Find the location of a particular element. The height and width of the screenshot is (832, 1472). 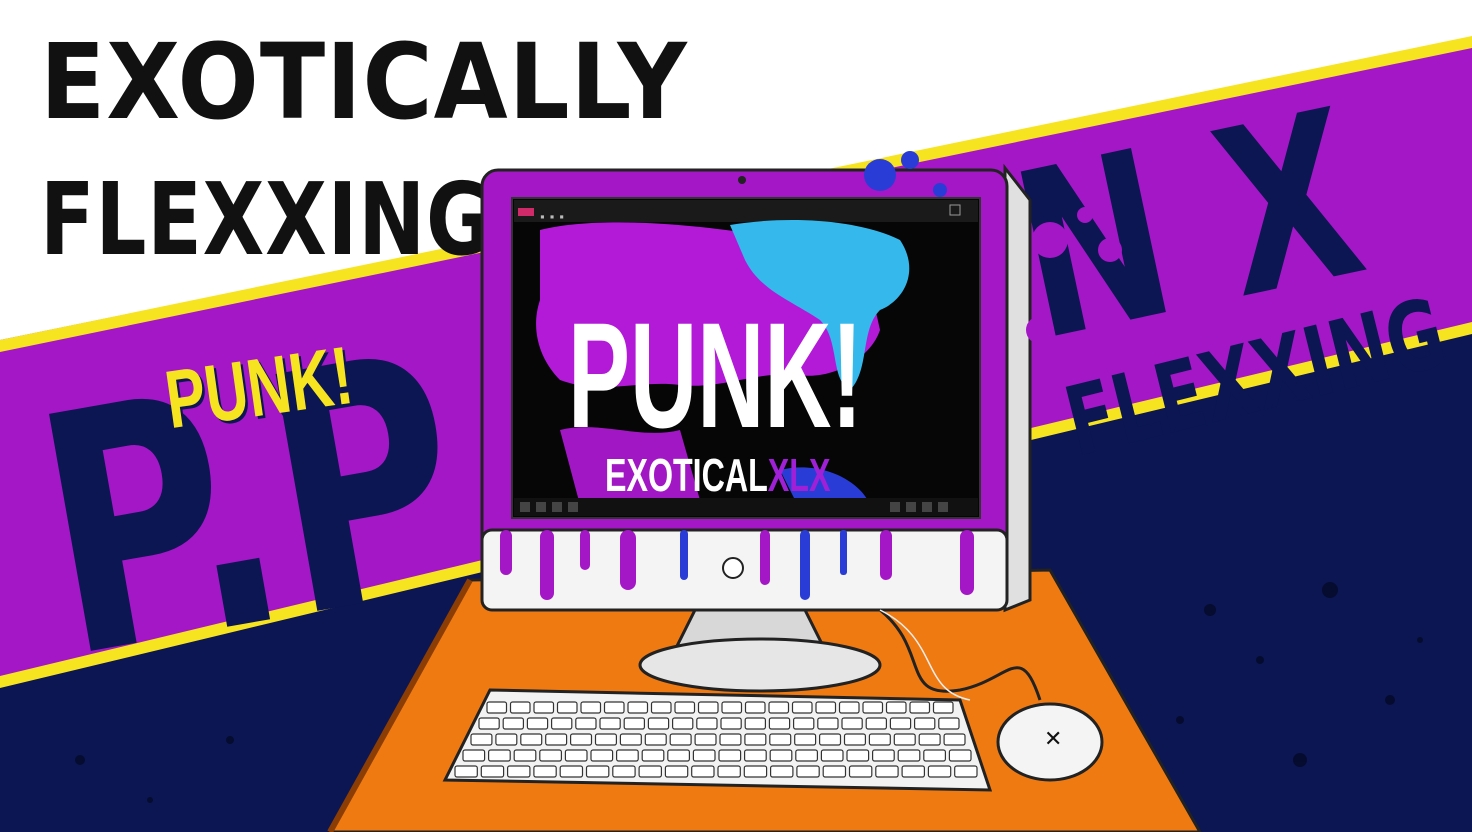

mouse-x-icon: ✕ is located at coordinates (1053, 739).